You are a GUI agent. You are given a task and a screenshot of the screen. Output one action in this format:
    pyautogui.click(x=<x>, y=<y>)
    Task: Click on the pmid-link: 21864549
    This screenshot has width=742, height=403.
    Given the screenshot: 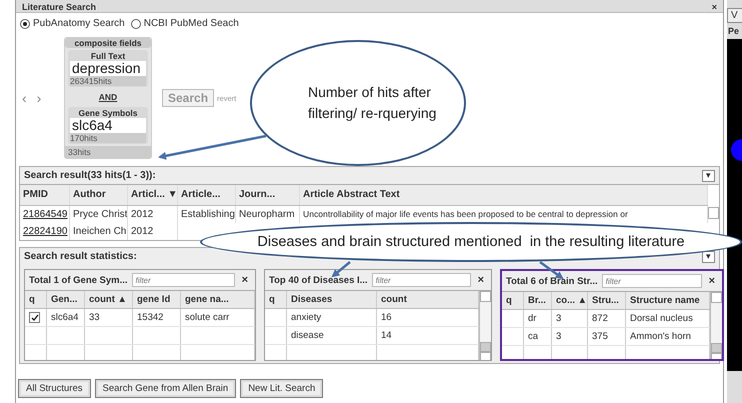 What is the action you would take?
    pyautogui.click(x=45, y=214)
    